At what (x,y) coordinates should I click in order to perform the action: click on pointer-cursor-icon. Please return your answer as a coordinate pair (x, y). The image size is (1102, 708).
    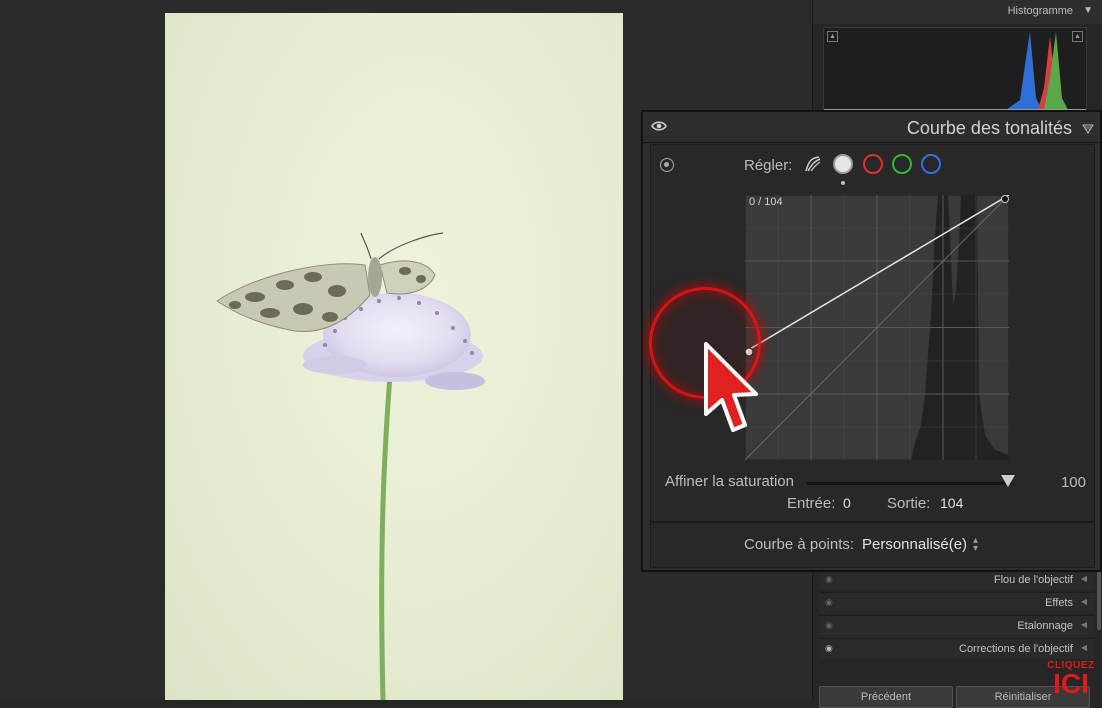
    Looking at the image, I should click on (731, 387).